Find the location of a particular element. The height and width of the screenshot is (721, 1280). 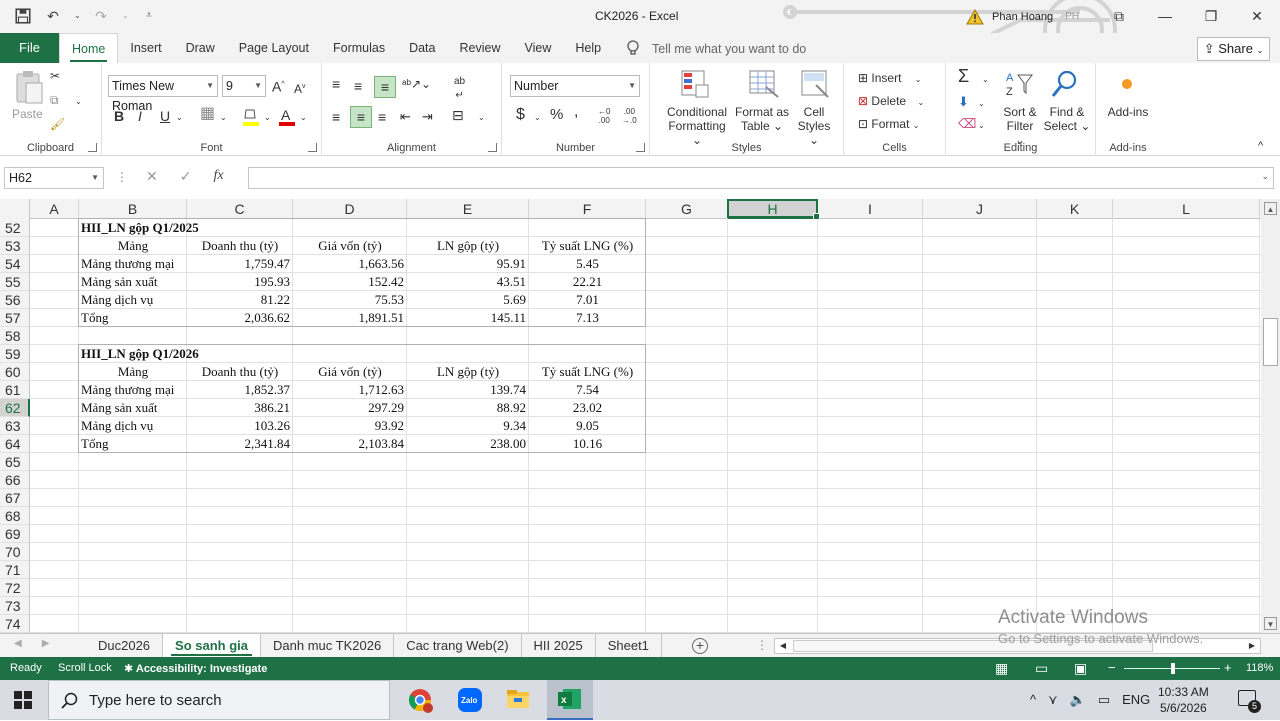

fill-icon: ⬇ is located at coordinates (963, 102).